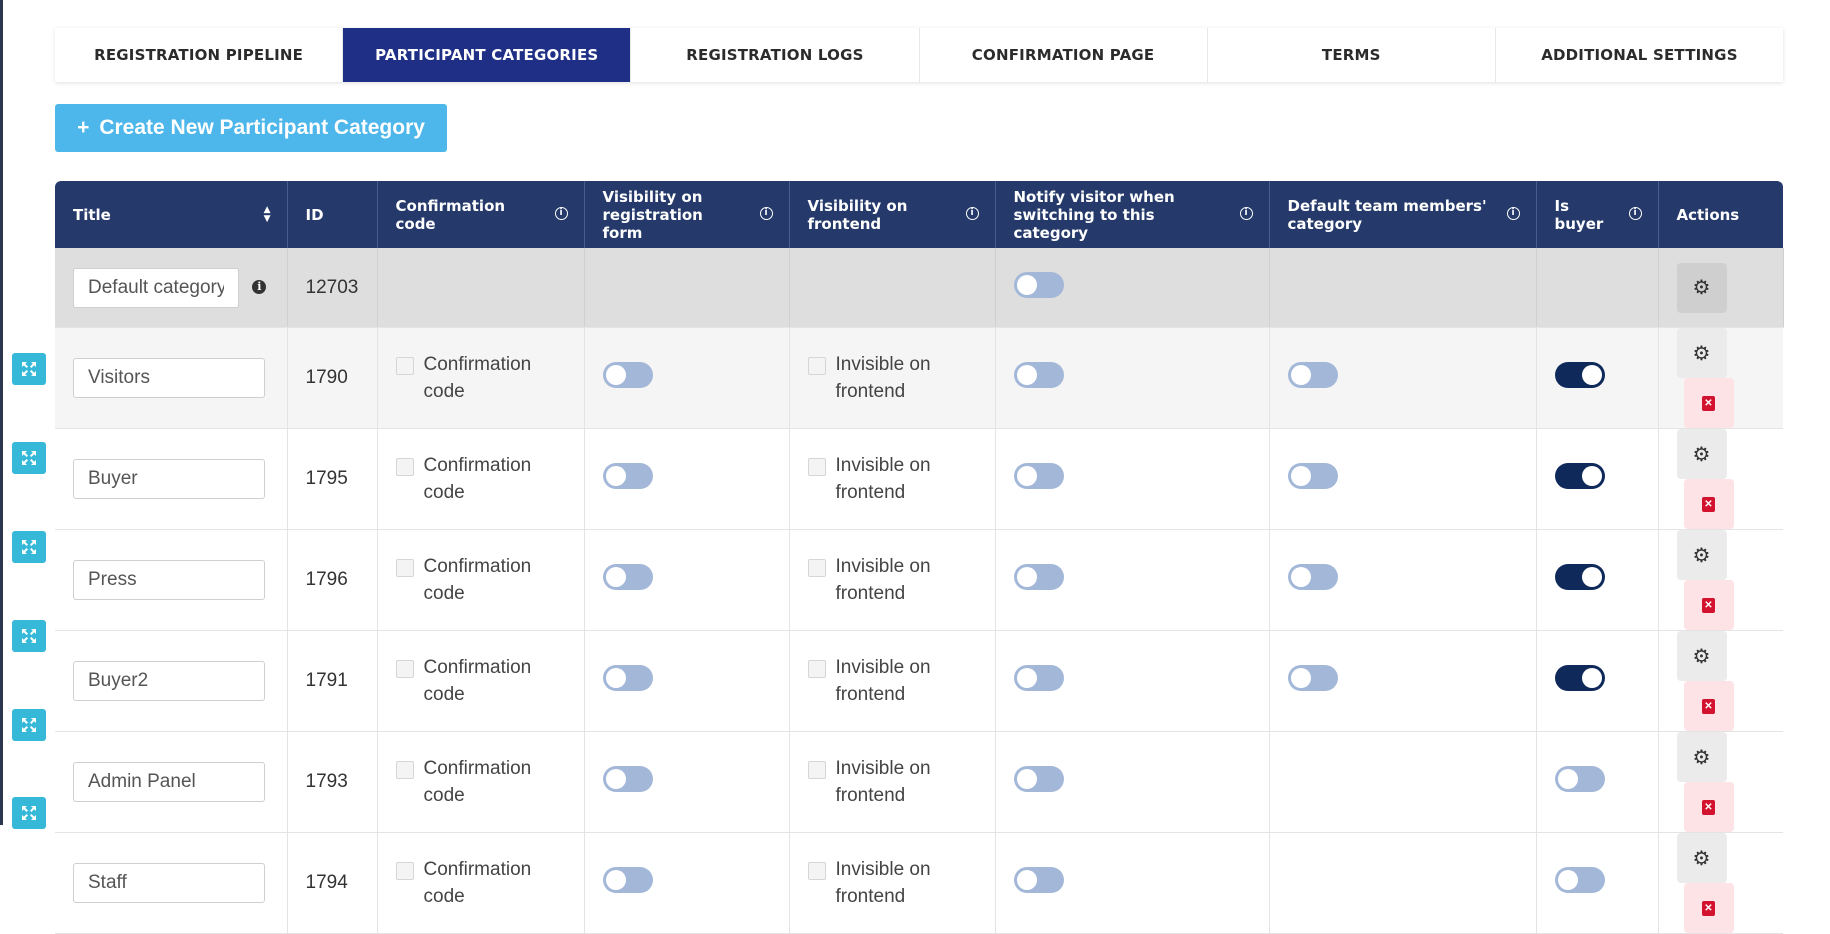  What do you see at coordinates (1403, 378) in the screenshot?
I see `cell-default-team` at bounding box center [1403, 378].